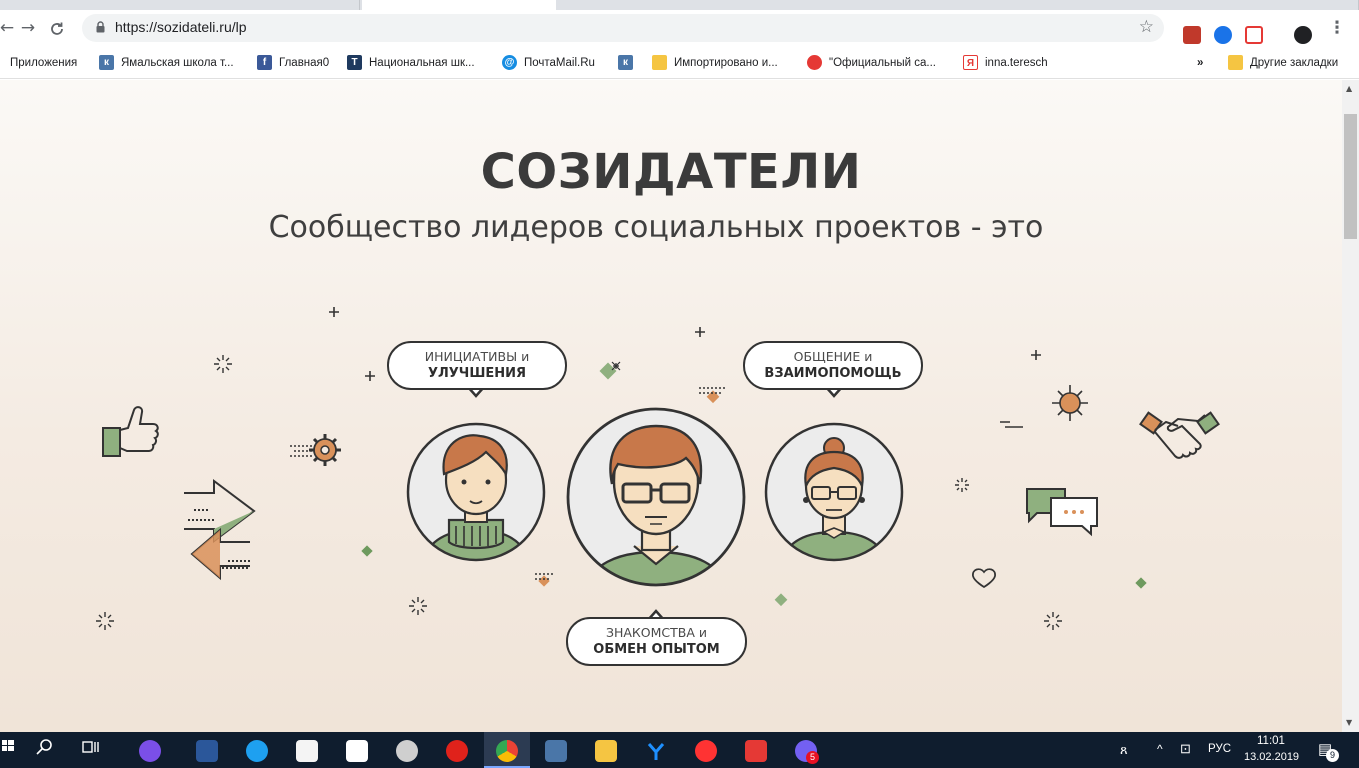 This screenshot has height=768, width=1359. I want to click on save-extension-icon, so click(1254, 35).